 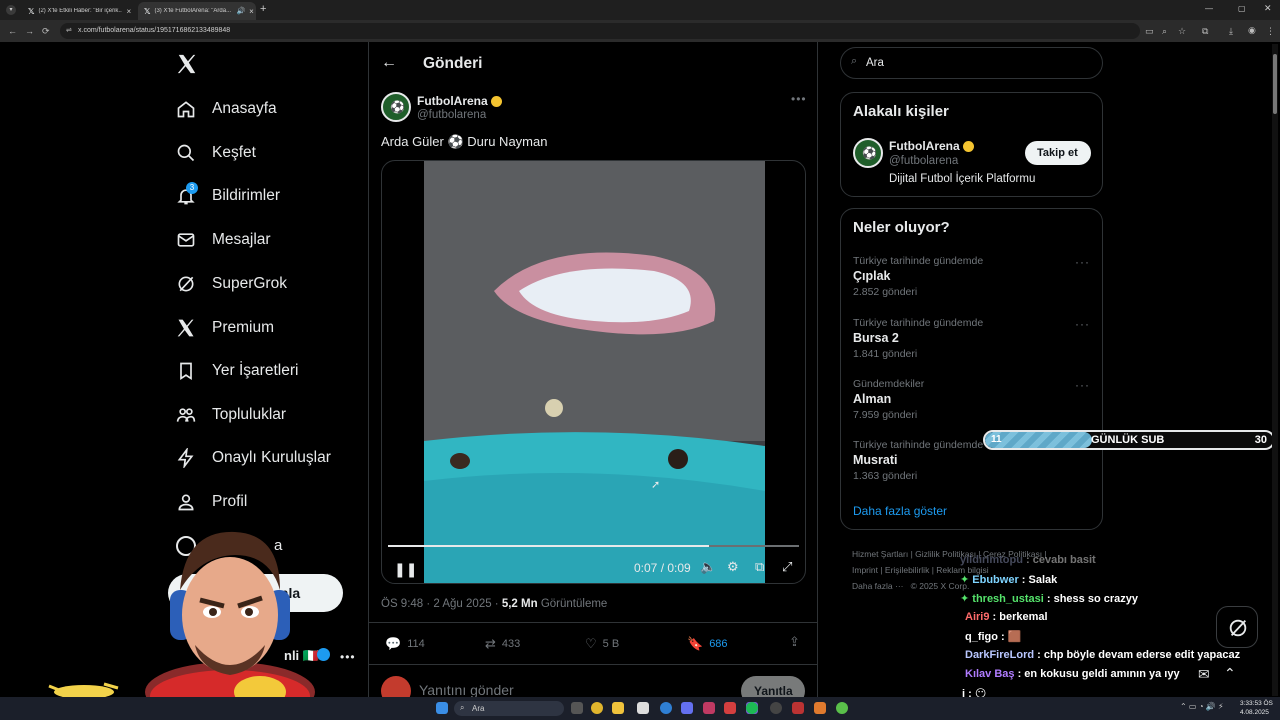 I want to click on x-logo-icon, so click(x=187, y=64).